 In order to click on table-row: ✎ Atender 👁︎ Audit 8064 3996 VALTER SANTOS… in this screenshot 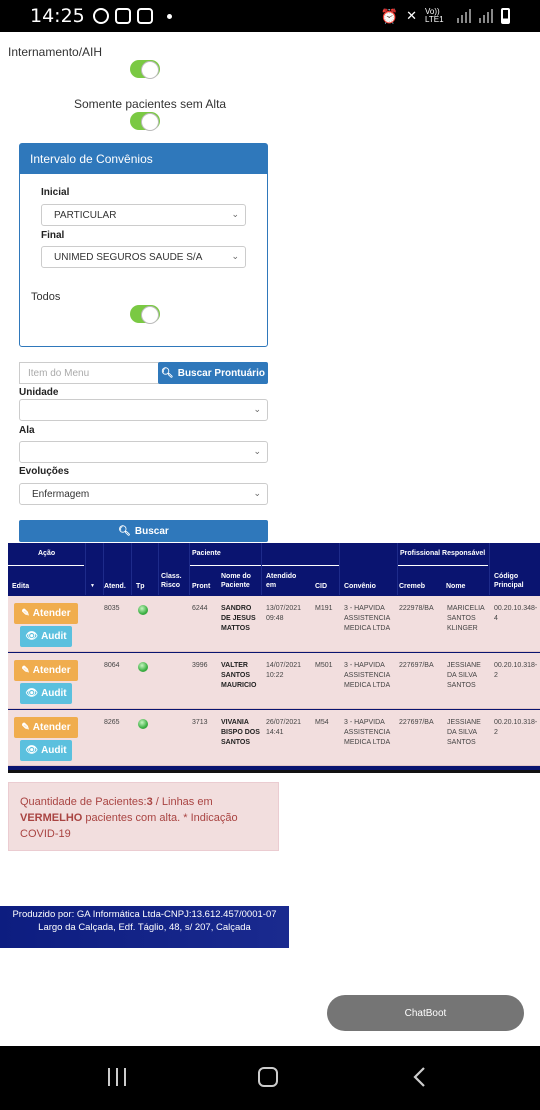, I will do `click(274, 681)`.